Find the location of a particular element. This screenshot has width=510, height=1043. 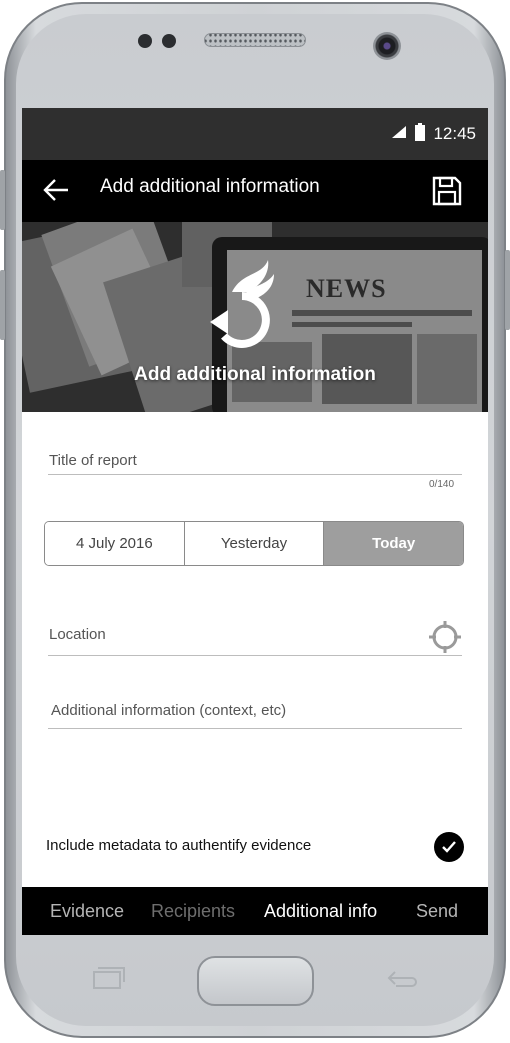

status-bar: 12:45 is located at coordinates (255, 134).